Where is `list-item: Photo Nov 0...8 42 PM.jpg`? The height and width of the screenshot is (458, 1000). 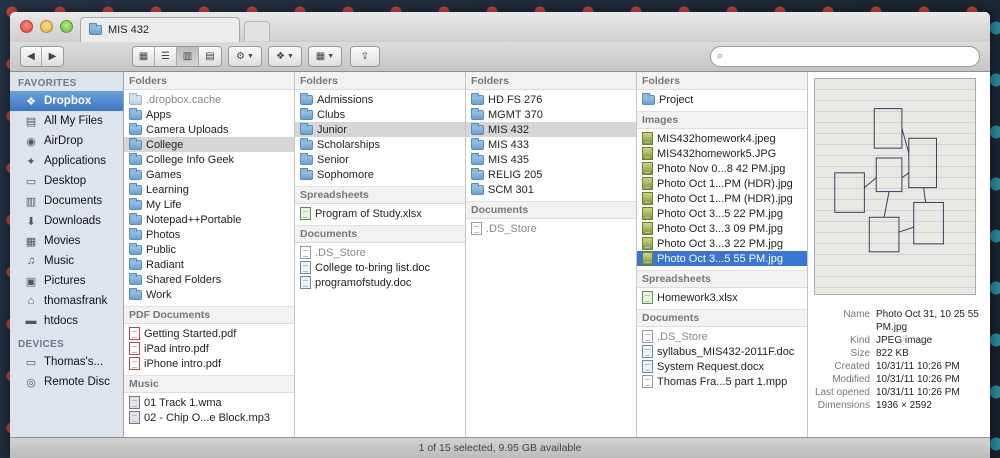 list-item: Photo Nov 0...8 42 PM.jpg is located at coordinates (722, 168).